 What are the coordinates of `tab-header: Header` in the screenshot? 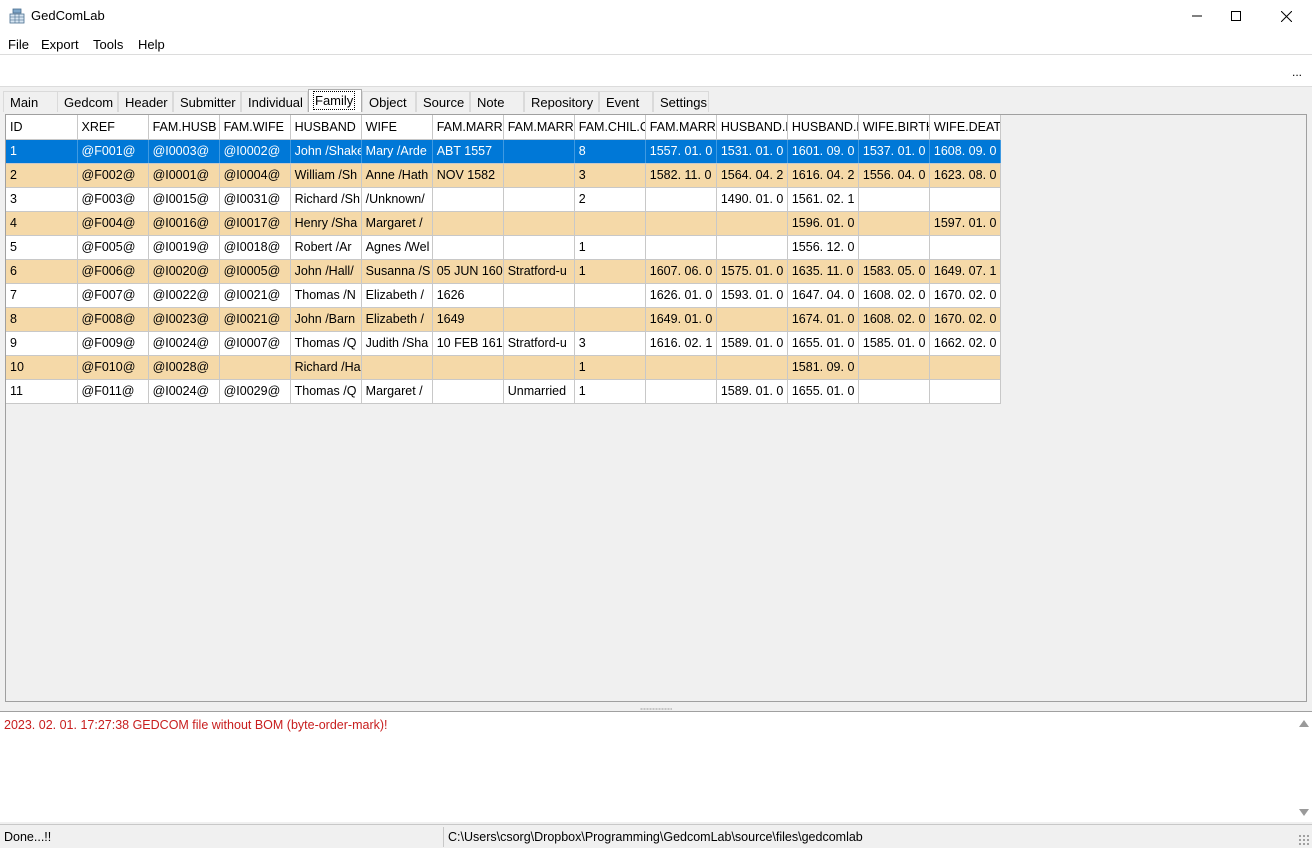 It's located at (145, 101).